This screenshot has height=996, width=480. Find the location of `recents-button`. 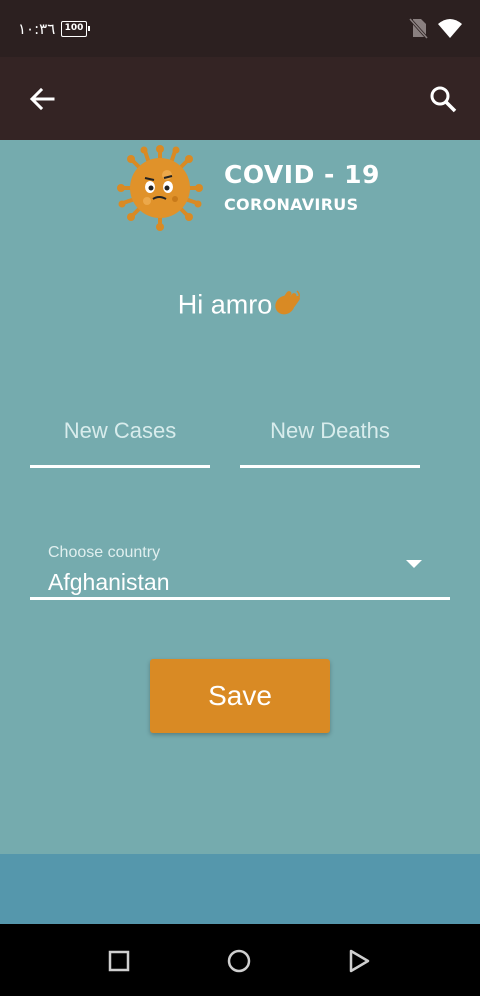

recents-button is located at coordinates (119, 961).